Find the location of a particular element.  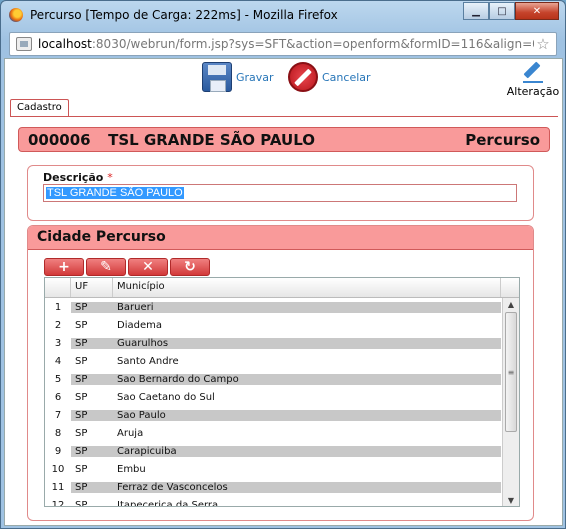

descricao-section: Descrição * TSL GRANDE SÃO PAULO is located at coordinates (280, 193).